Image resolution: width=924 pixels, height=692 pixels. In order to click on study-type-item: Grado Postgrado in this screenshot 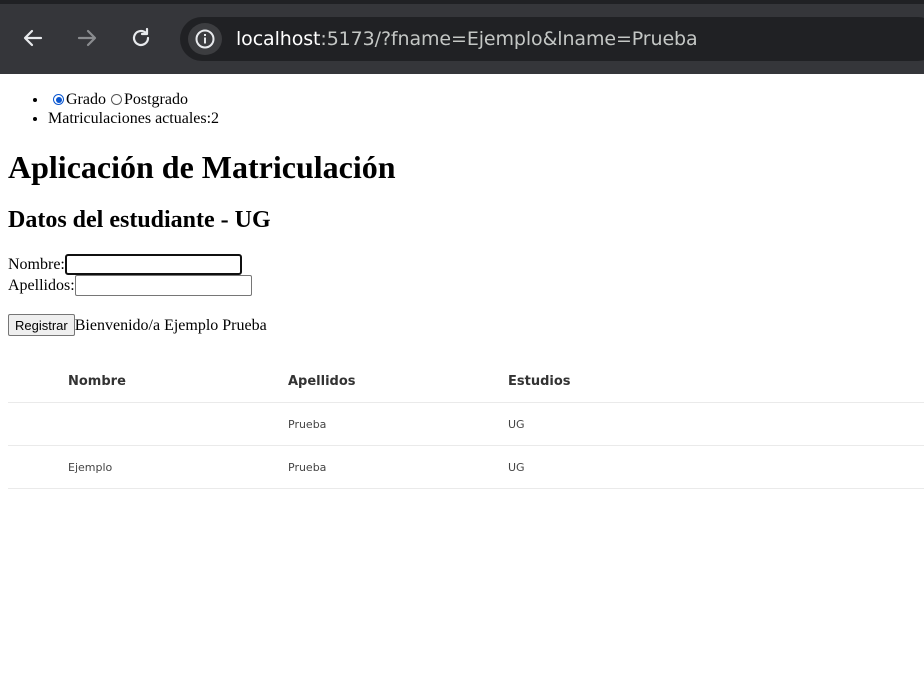, I will do `click(486, 99)`.